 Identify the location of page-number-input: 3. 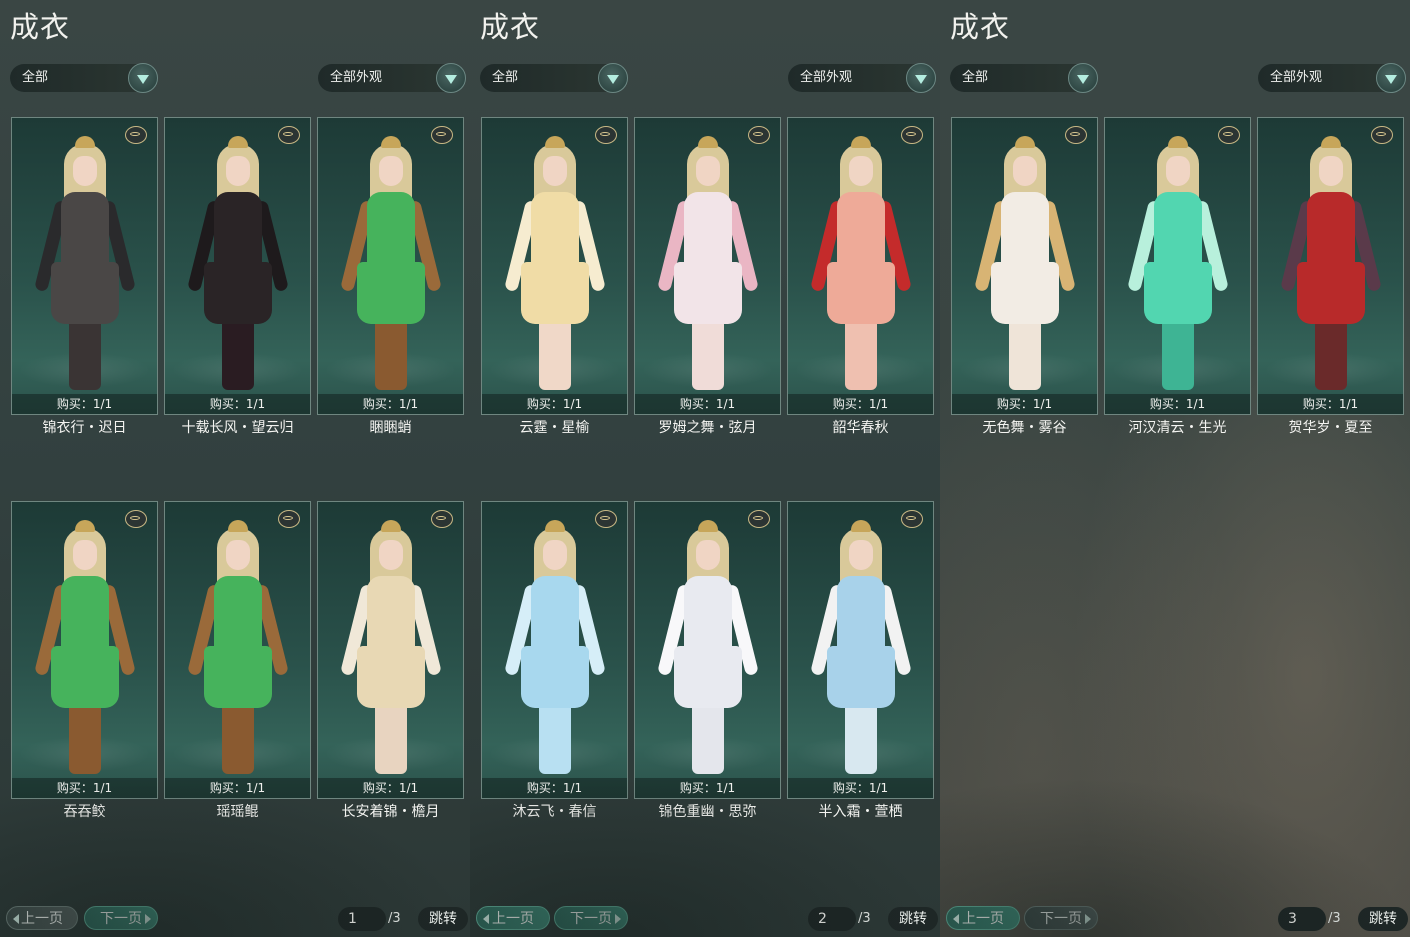
(1302, 919).